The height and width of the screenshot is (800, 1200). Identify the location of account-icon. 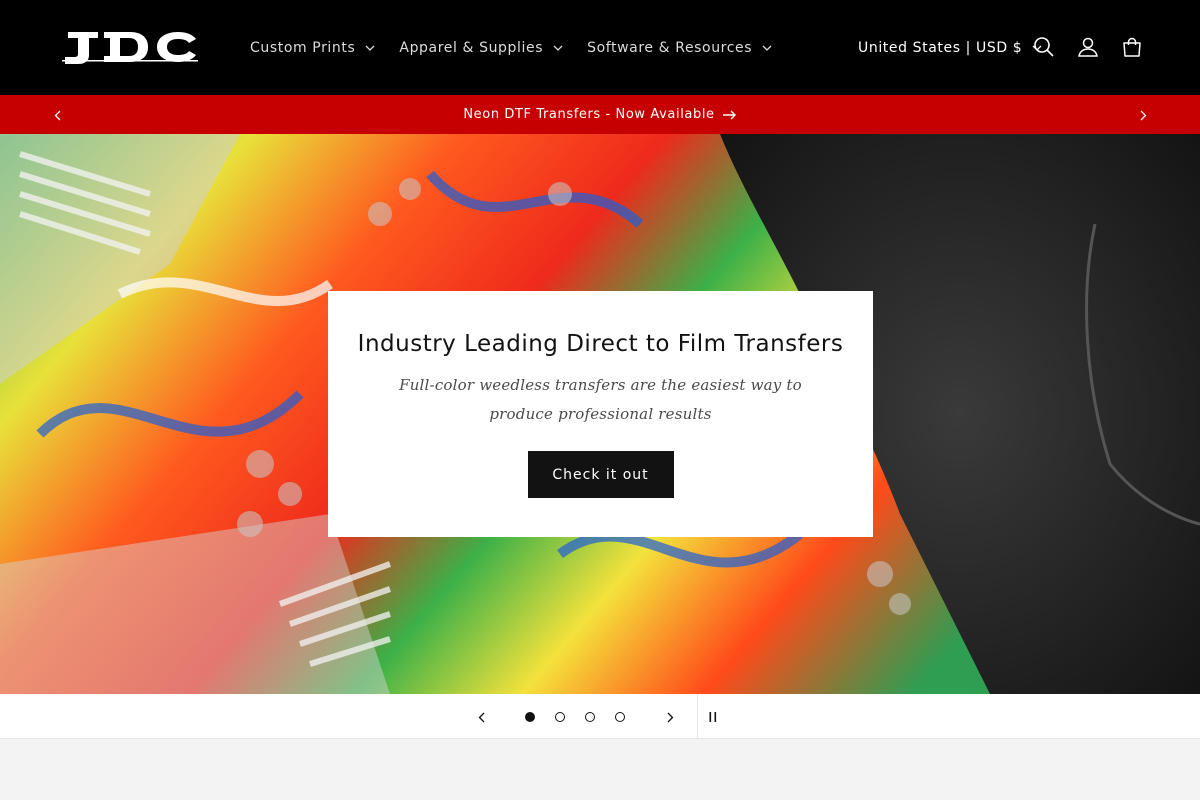
(1088, 47).